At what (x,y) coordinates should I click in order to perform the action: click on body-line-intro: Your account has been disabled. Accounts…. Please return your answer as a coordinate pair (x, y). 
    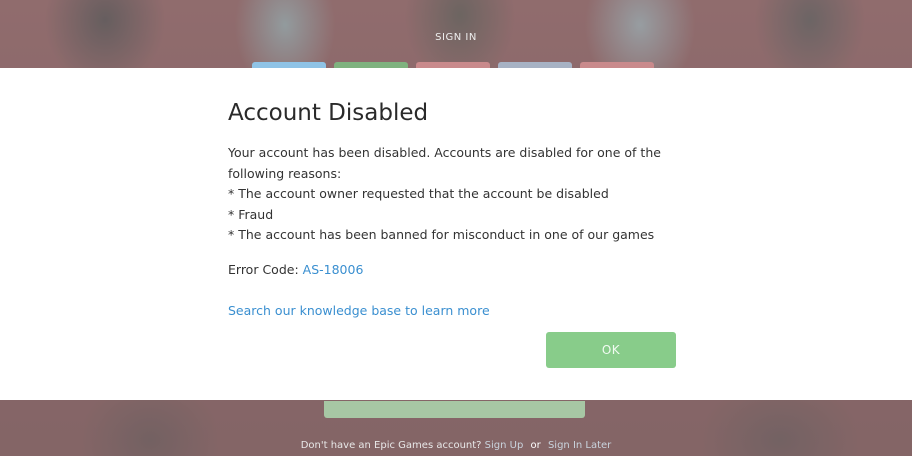
    Looking at the image, I should click on (444, 163).